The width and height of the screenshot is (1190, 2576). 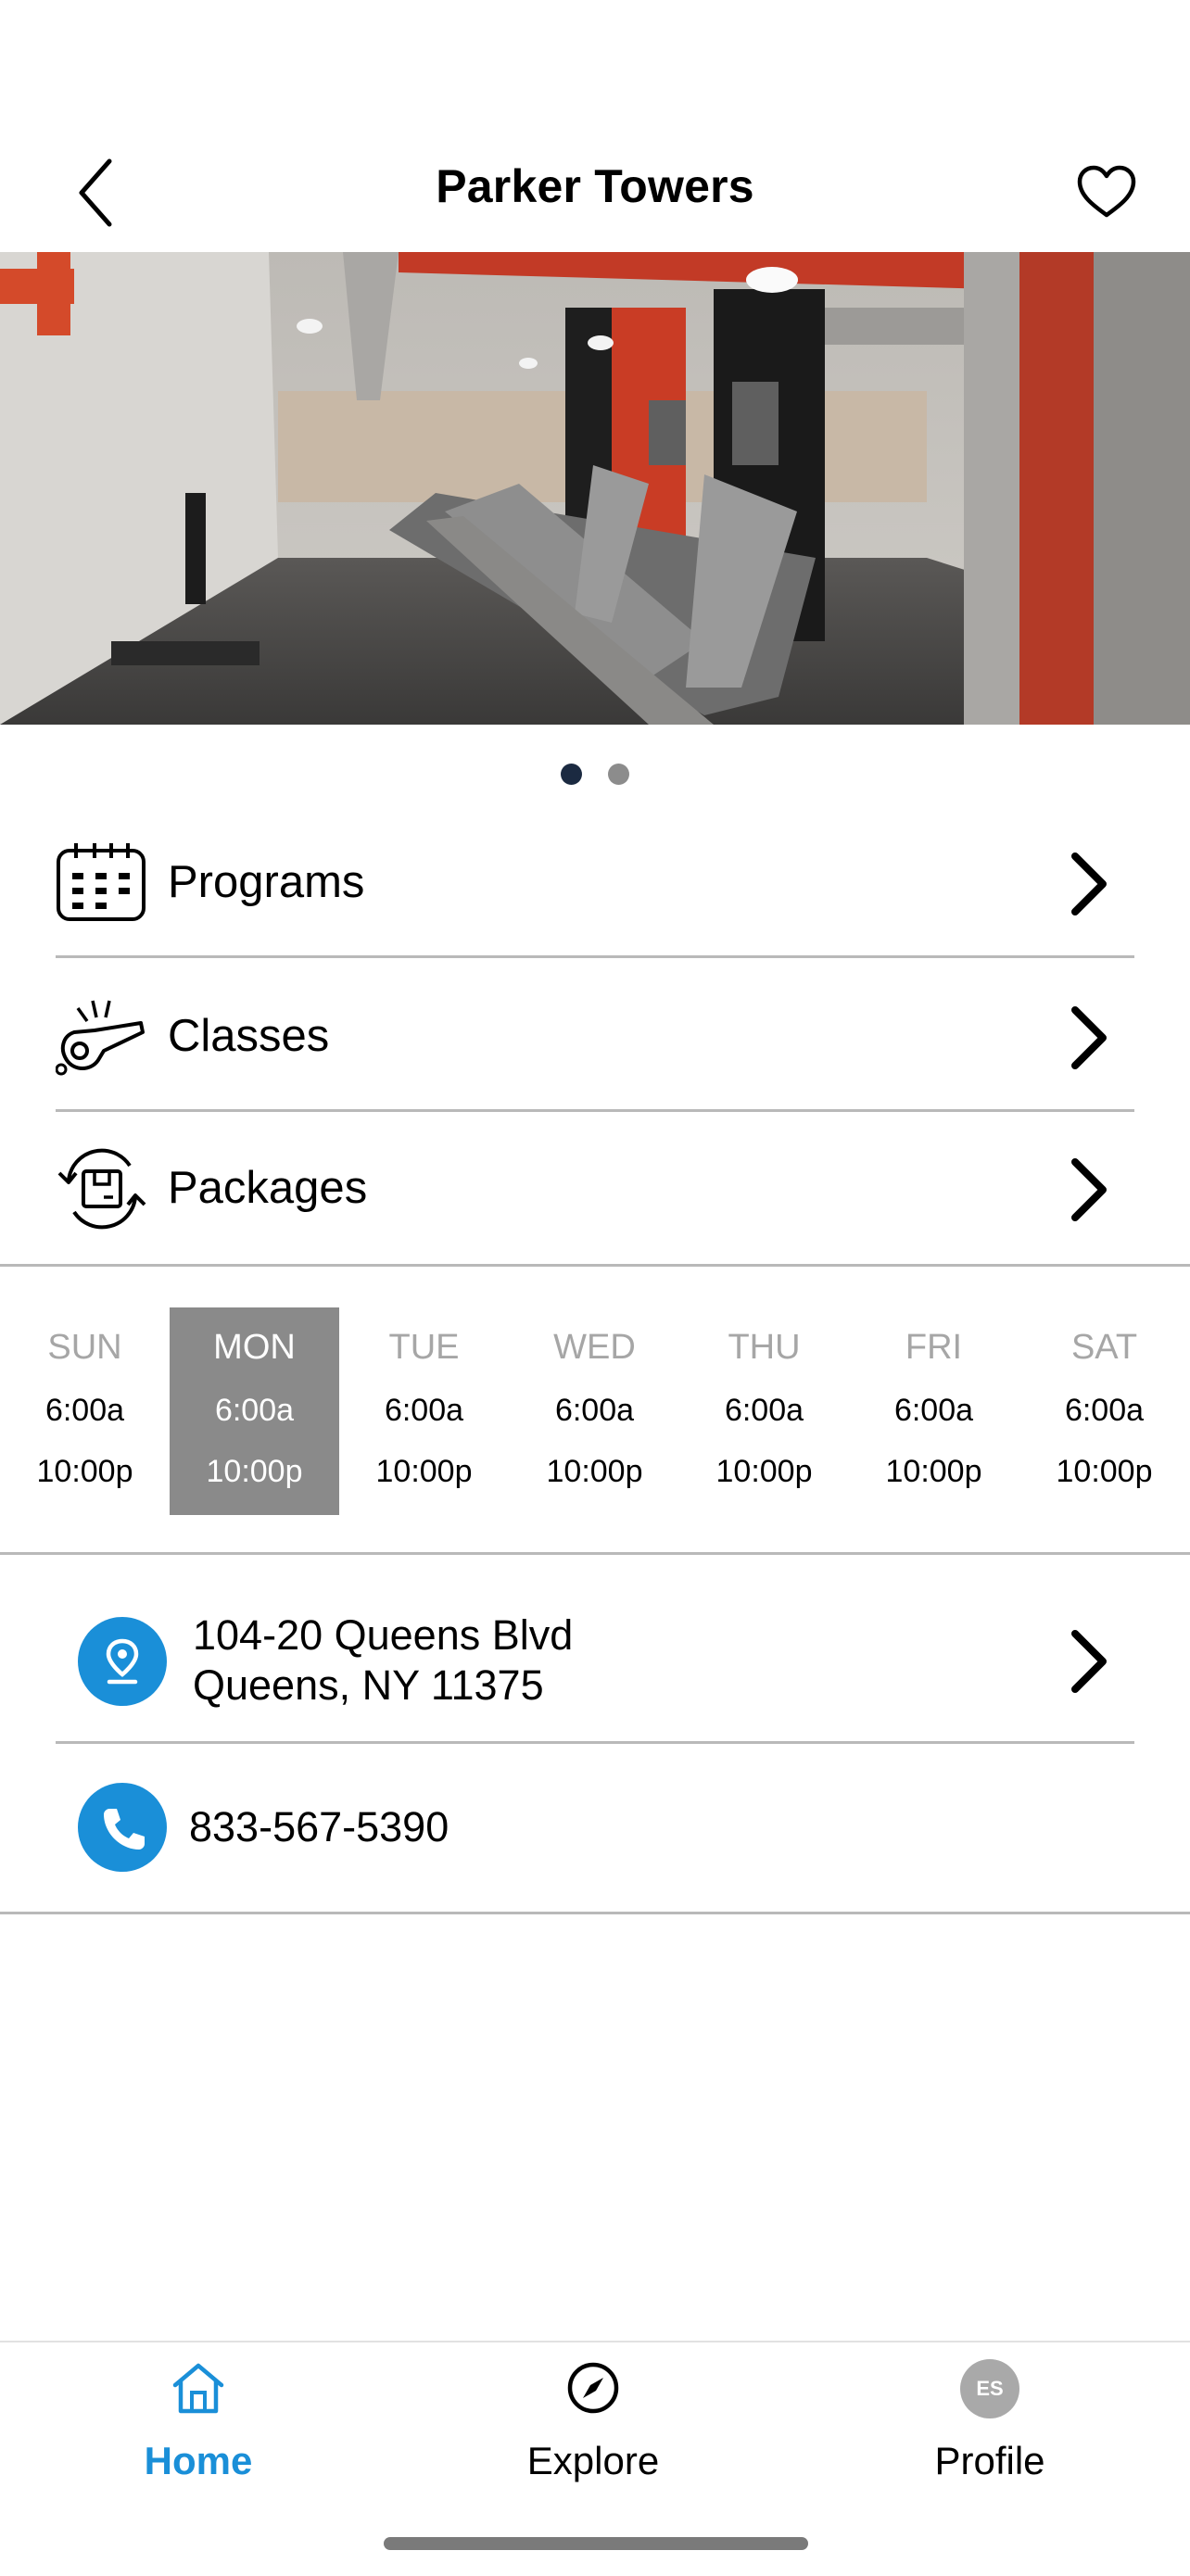 I want to click on carousel-dot, so click(x=618, y=774).